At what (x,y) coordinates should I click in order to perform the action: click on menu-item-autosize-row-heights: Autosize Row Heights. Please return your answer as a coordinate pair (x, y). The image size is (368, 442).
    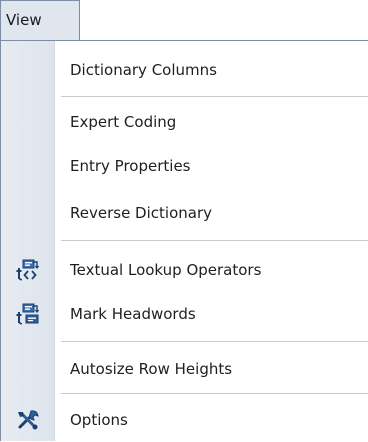
    Looking at the image, I should click on (184, 369).